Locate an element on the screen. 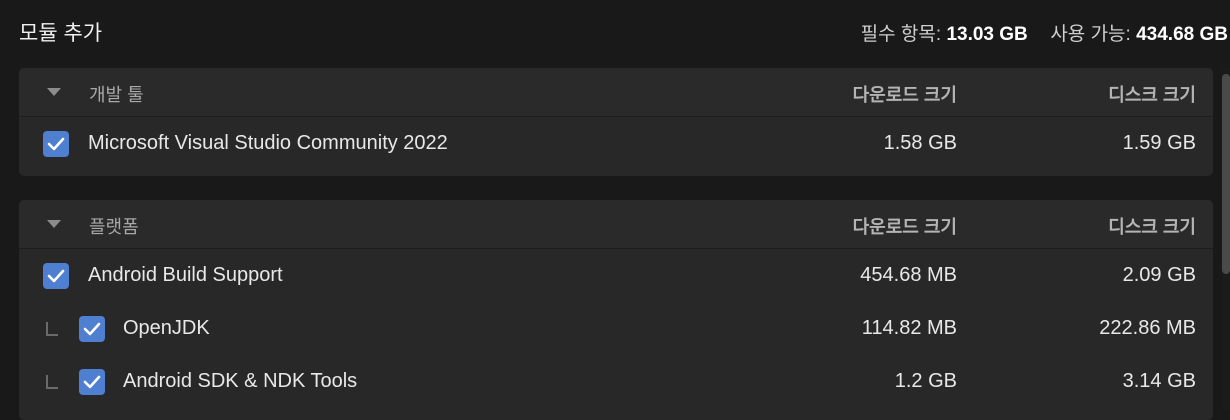  page-title: 모듈 추가 is located at coordinates (61, 33).